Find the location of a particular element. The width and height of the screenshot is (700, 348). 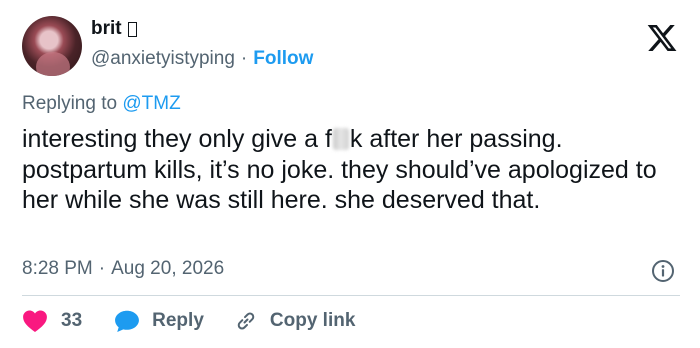

tweet-timestamp: 8:28 PM · Aug 20, 2026 is located at coordinates (123, 269).